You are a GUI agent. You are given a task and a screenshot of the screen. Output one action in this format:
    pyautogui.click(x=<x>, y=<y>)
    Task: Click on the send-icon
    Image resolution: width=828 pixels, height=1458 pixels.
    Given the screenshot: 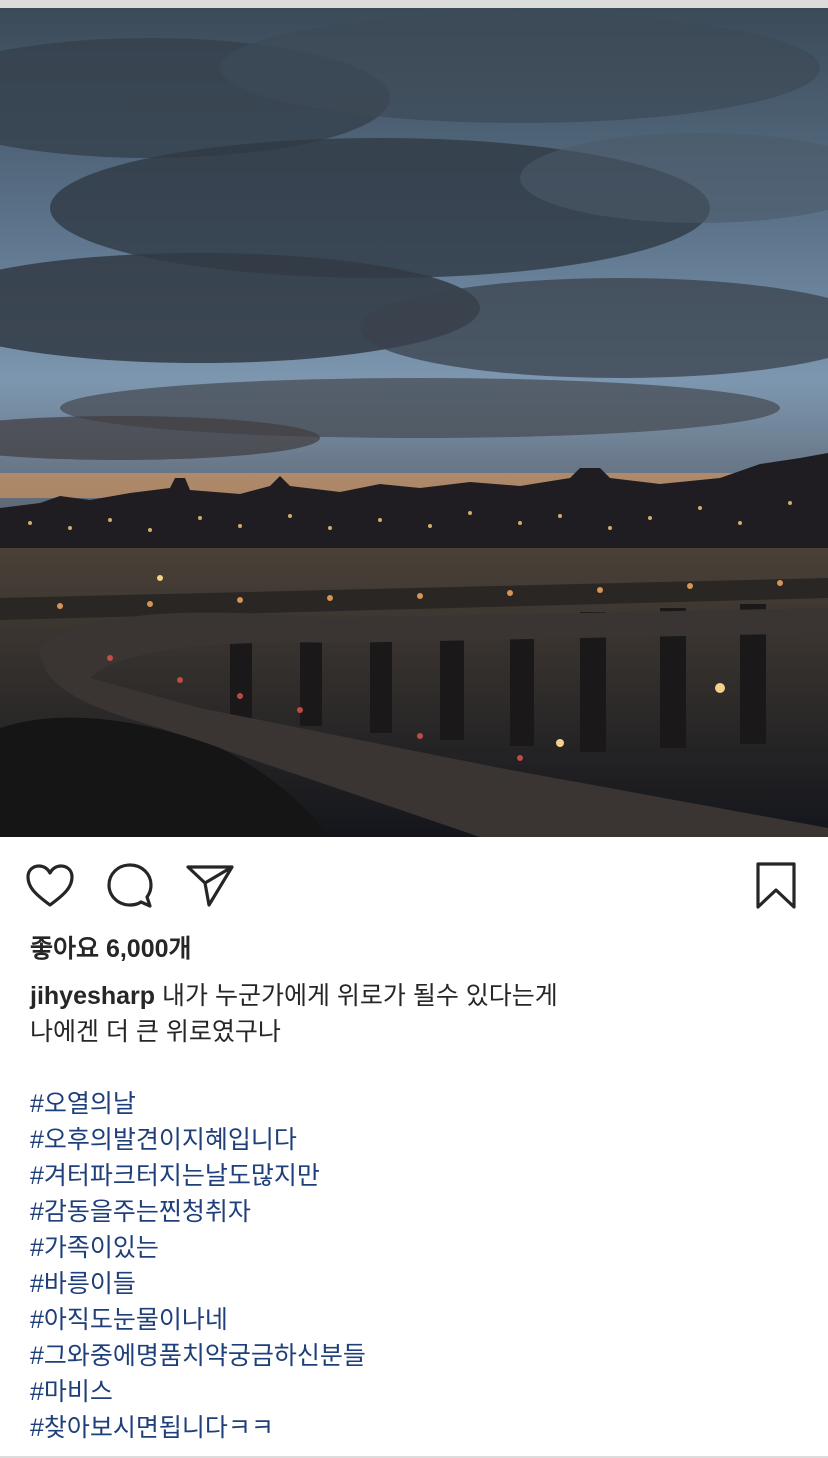 What is the action you would take?
    pyautogui.click(x=210, y=886)
    